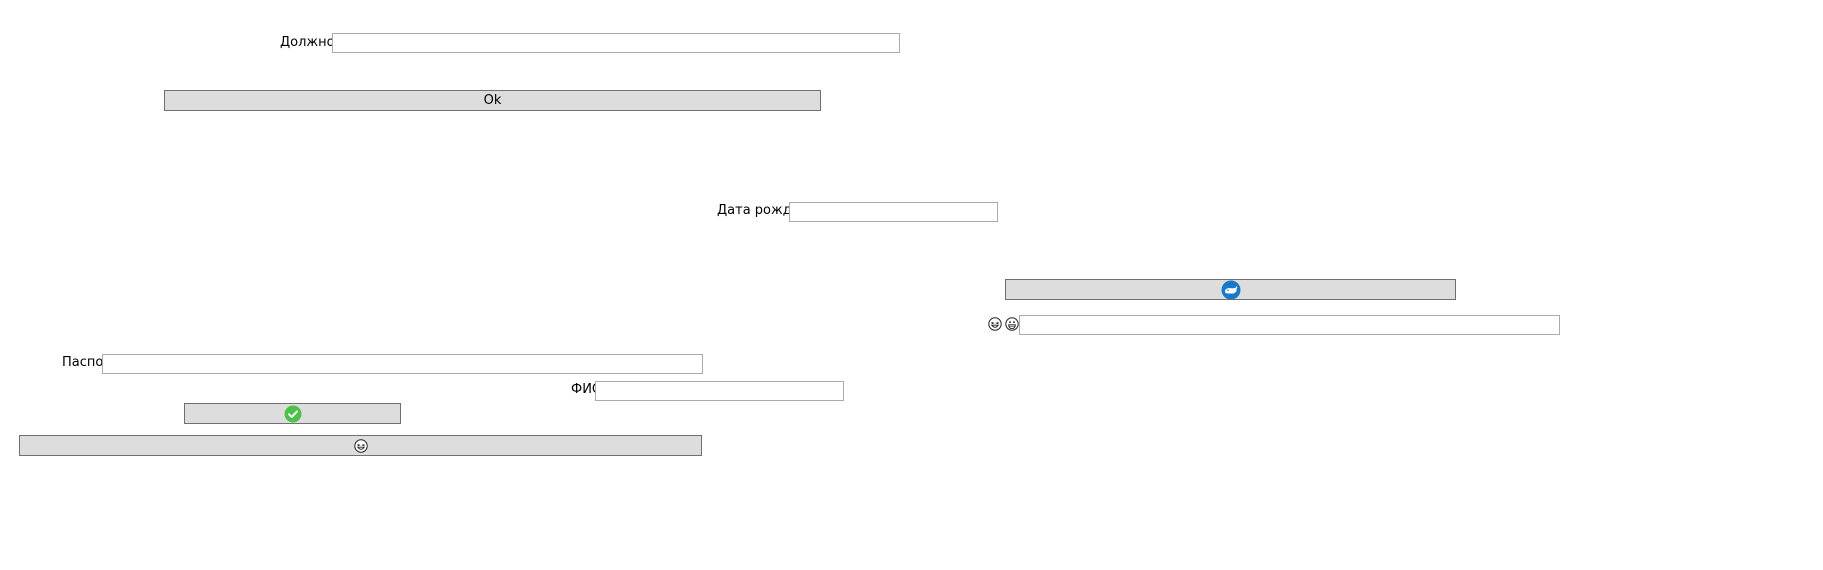 This screenshot has width=1823, height=570. I want to click on confirm-check-button, so click(292, 413).